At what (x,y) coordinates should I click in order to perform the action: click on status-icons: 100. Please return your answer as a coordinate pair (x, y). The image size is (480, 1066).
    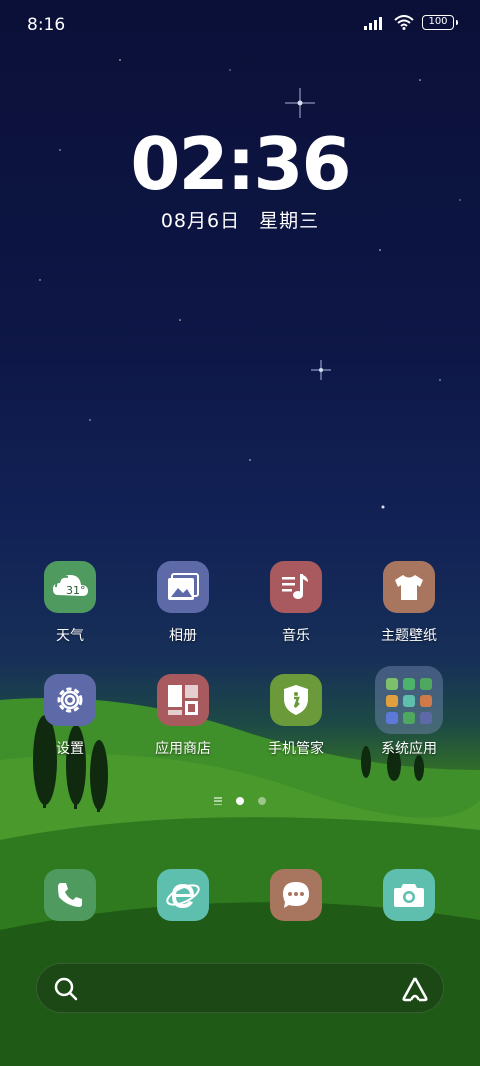
    Looking at the image, I should click on (411, 22).